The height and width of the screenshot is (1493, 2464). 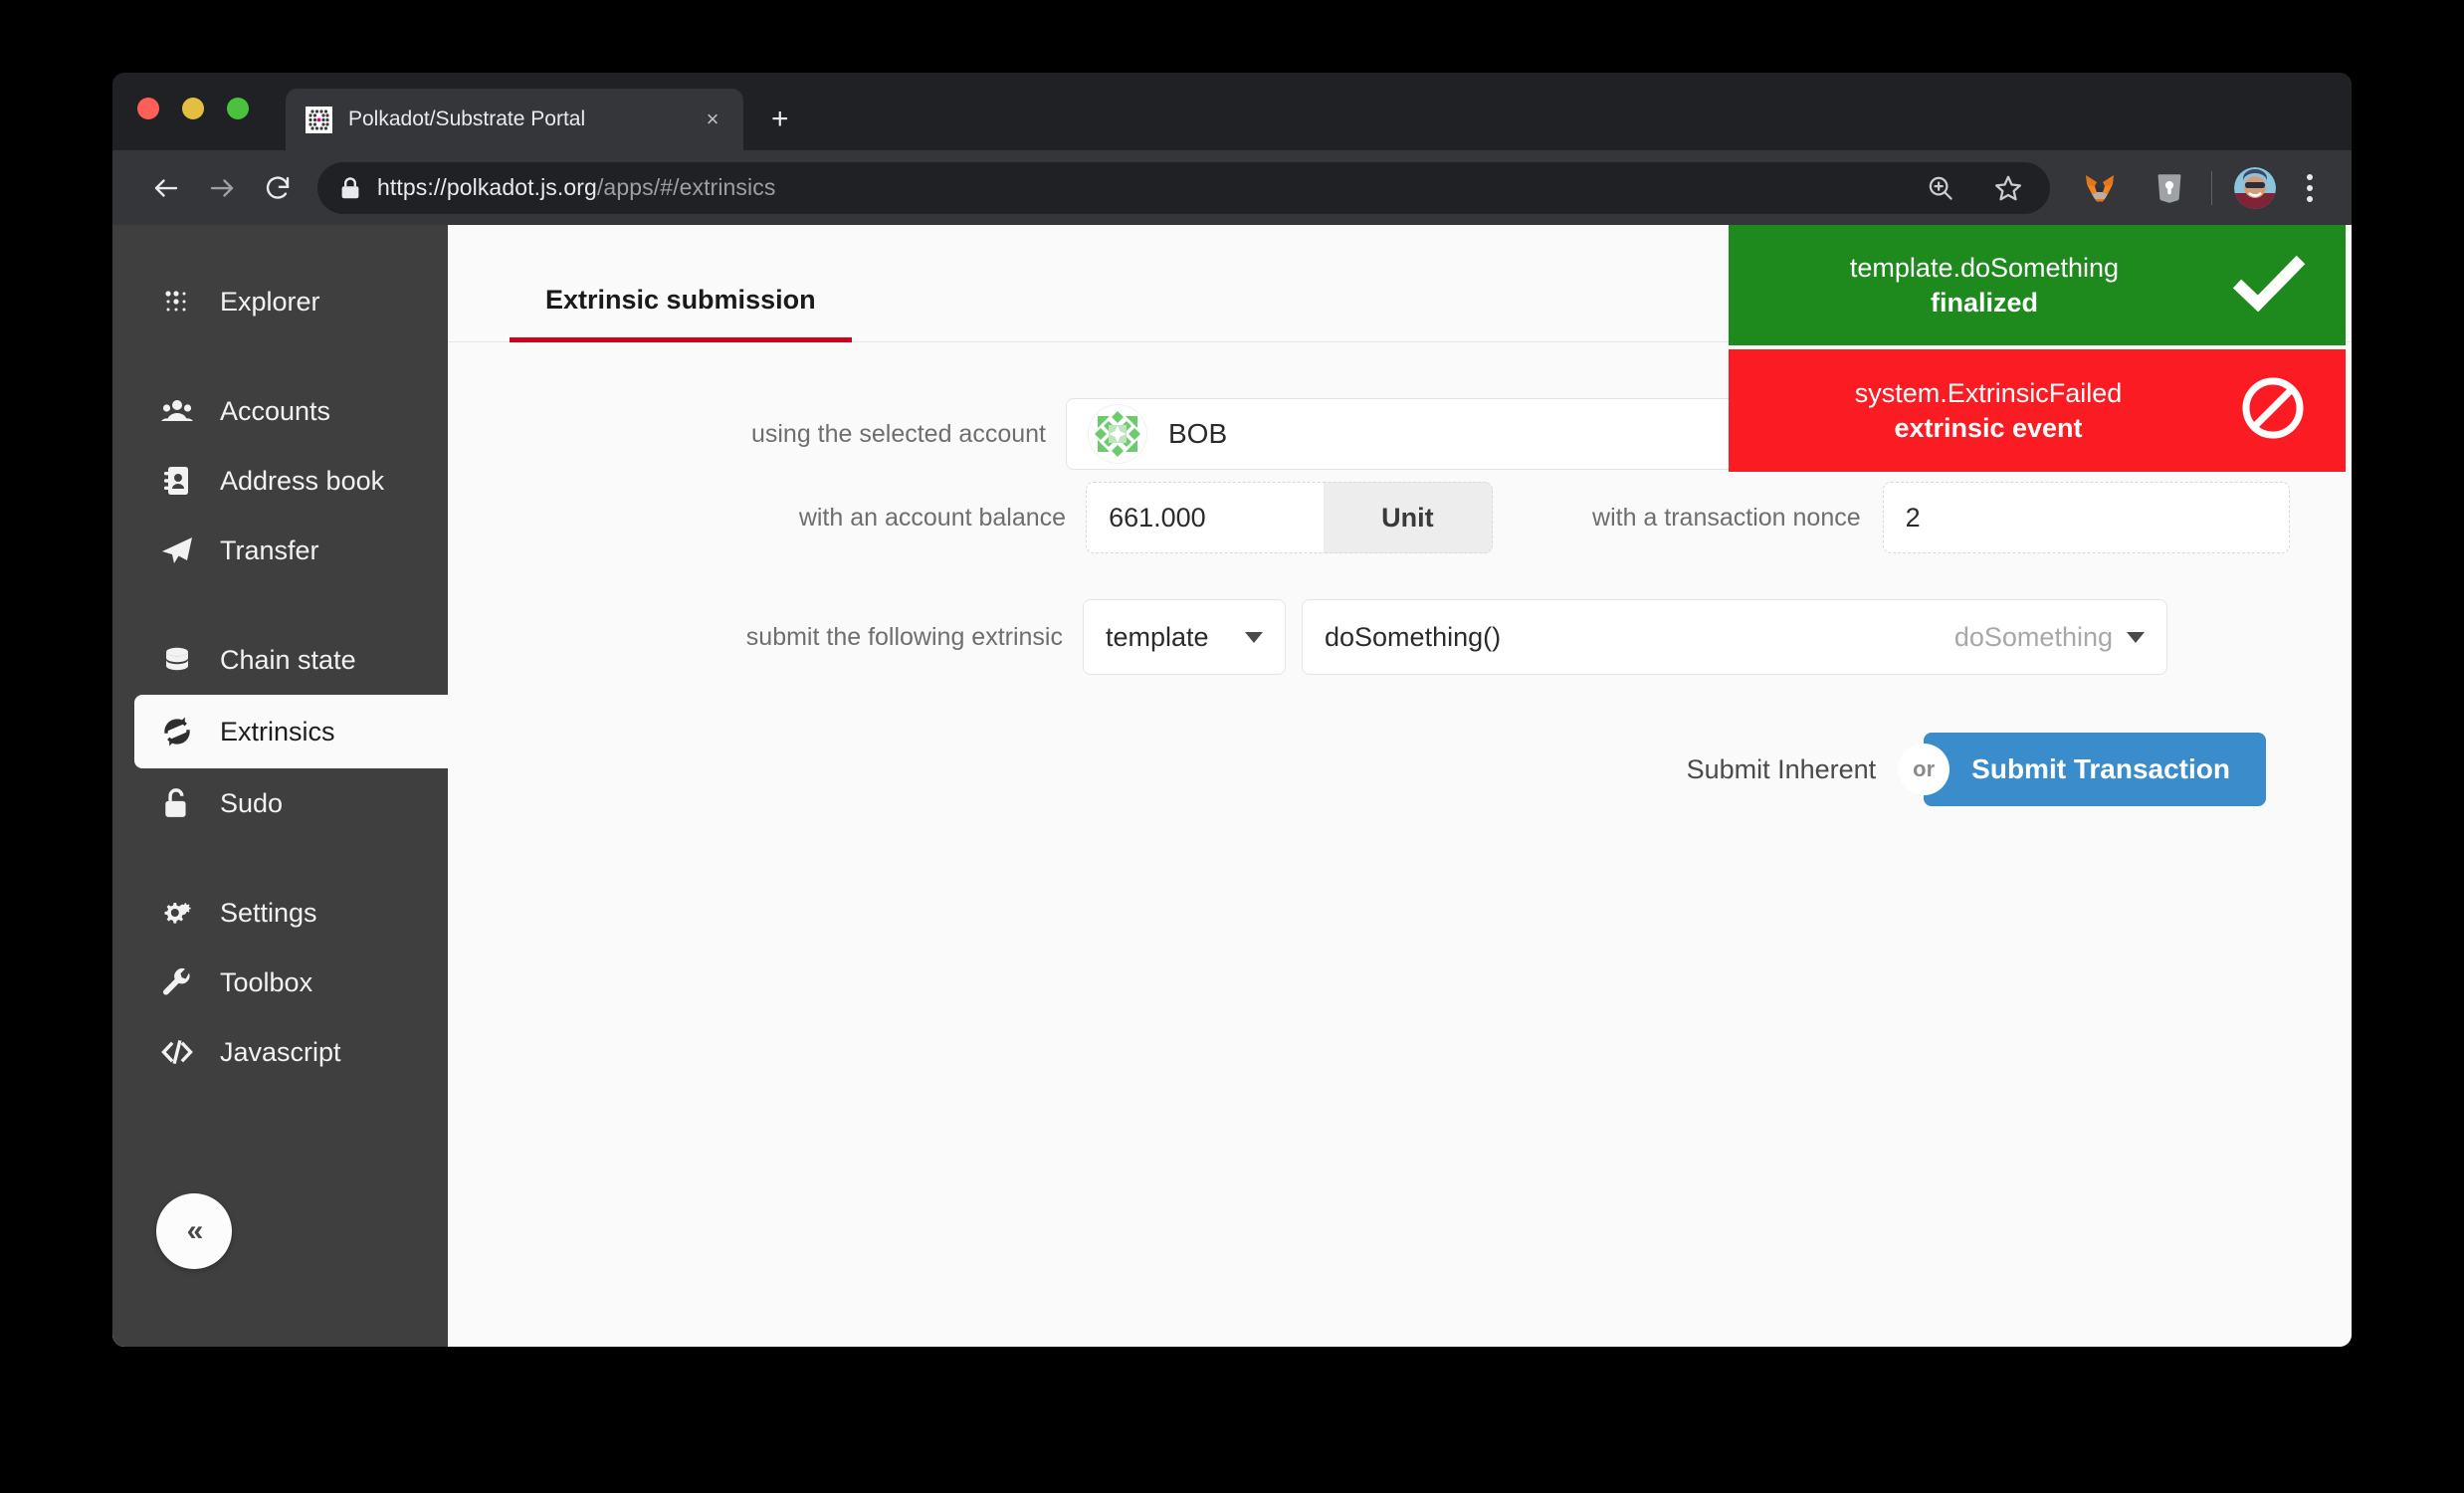 I want to click on unlock-icon, so click(x=177, y=803).